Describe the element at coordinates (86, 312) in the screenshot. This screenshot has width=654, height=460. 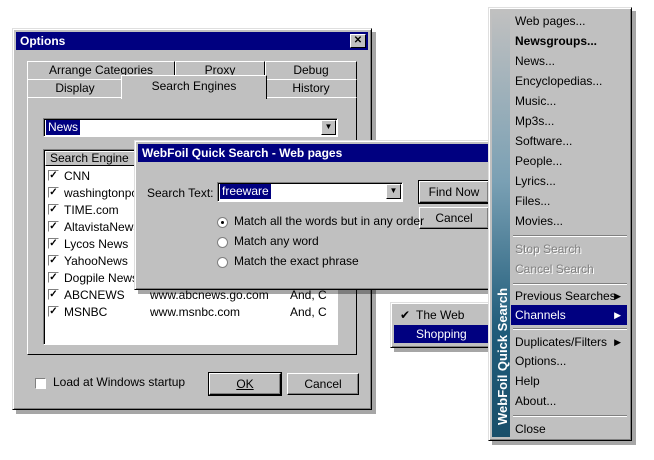
I see `engine-name: MSNBC` at that location.